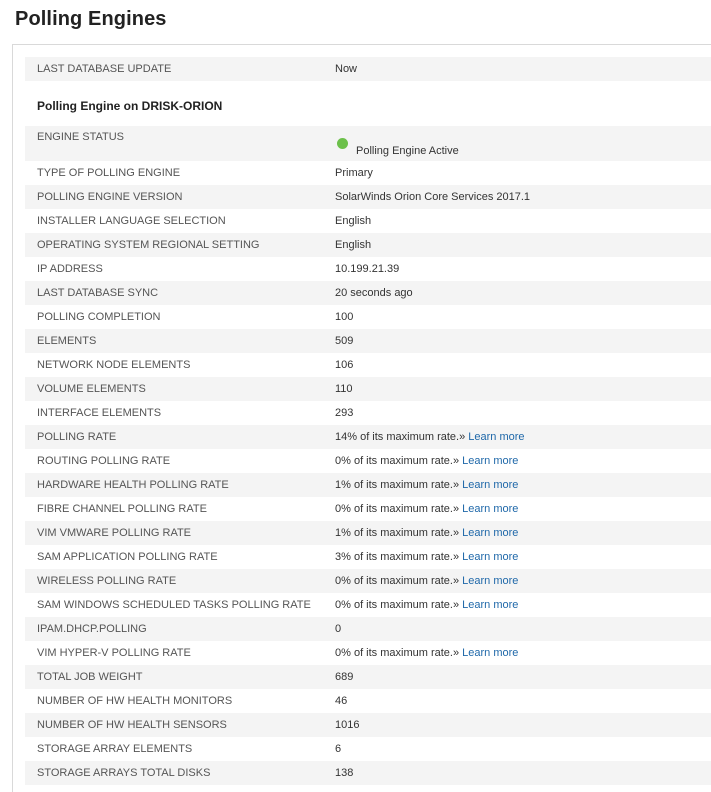 The image size is (711, 792). Describe the element at coordinates (174, 605) in the screenshot. I see `row-label: SAM WINDOWS SCHEDULED TASKS POLLING RATE` at that location.